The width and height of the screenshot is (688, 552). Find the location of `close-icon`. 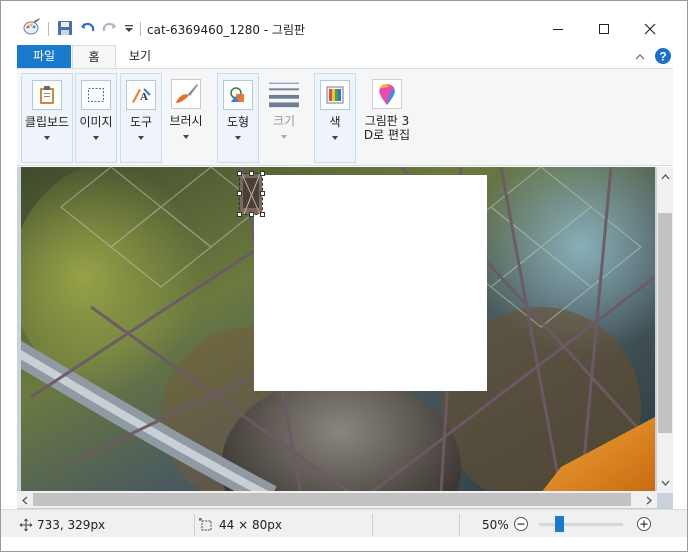

close-icon is located at coordinates (650, 29).